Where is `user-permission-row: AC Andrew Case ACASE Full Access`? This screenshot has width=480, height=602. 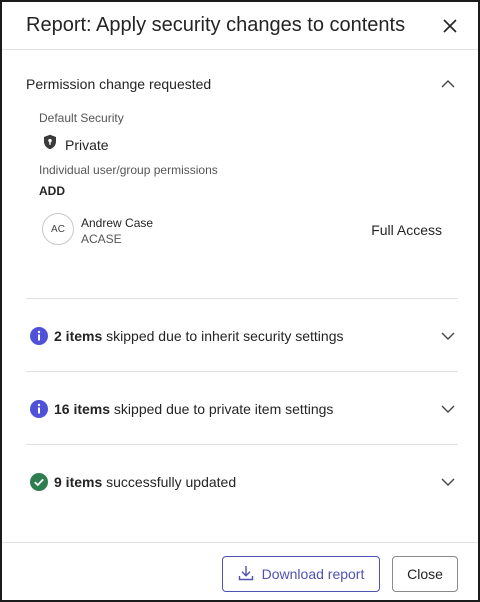
user-permission-row: AC Andrew Case ACASE Full Access is located at coordinates (250, 229).